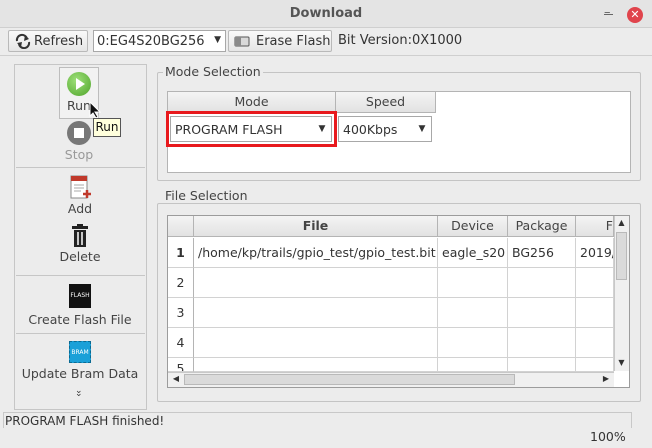 The height and width of the screenshot is (448, 652). What do you see at coordinates (252, 102) in the screenshot?
I see `mode-header: Mode` at bounding box center [252, 102].